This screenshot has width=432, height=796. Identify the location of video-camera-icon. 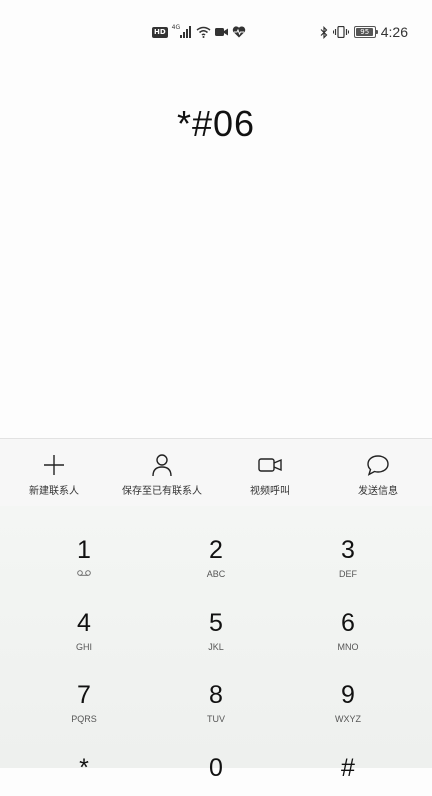
(222, 32).